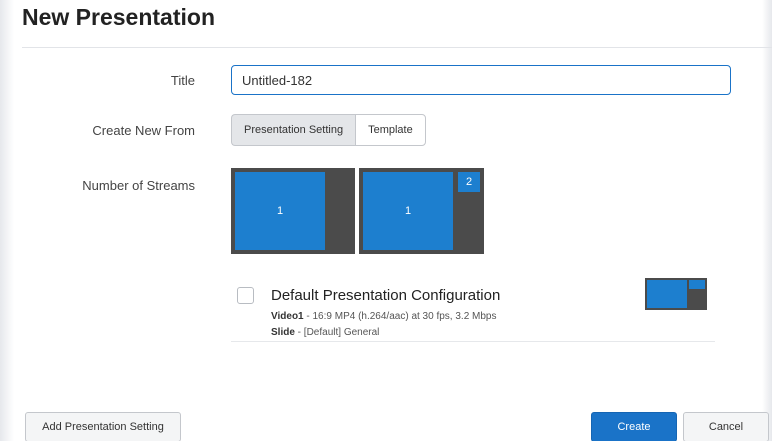 The width and height of the screenshot is (772, 441). I want to click on one-stream-layout-option: 1, so click(293, 211).